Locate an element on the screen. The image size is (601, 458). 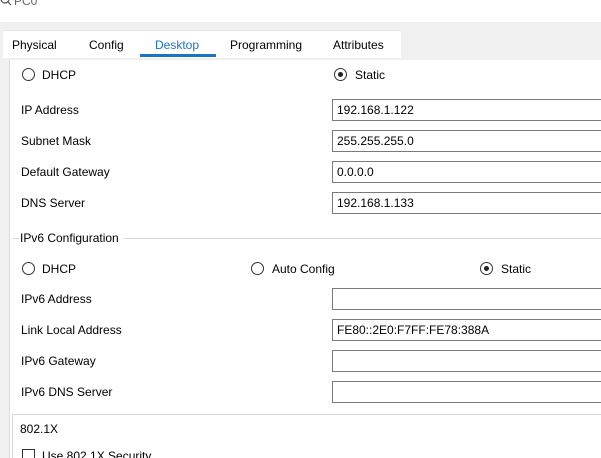
dns-server-field: 192.168.1.133 is located at coordinates (466, 203).